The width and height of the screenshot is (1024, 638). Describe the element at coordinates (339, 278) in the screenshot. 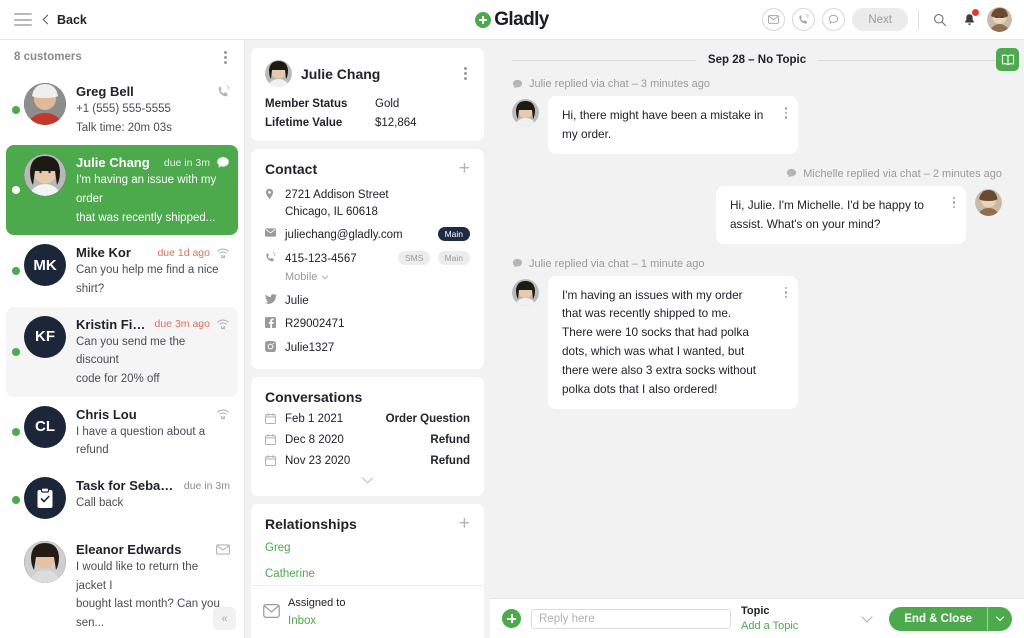

I see `phone-type-dropdown: Mobile` at that location.